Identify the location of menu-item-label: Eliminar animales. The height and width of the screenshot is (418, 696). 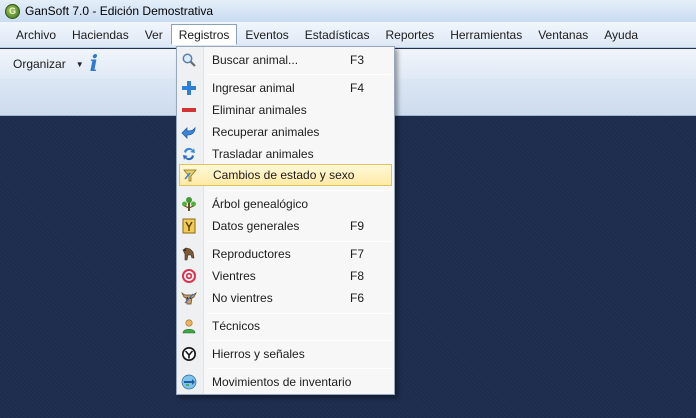
(259, 110).